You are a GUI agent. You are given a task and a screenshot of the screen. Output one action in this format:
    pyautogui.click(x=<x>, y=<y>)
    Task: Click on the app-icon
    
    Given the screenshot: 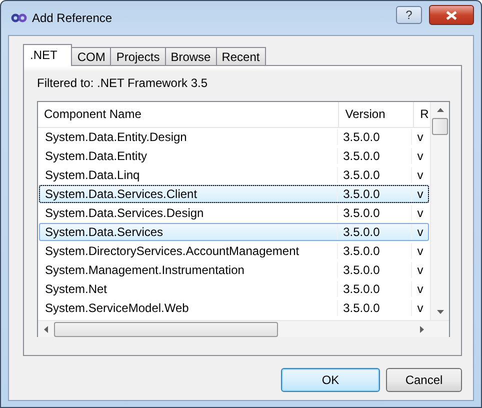 What is the action you would take?
    pyautogui.click(x=19, y=18)
    